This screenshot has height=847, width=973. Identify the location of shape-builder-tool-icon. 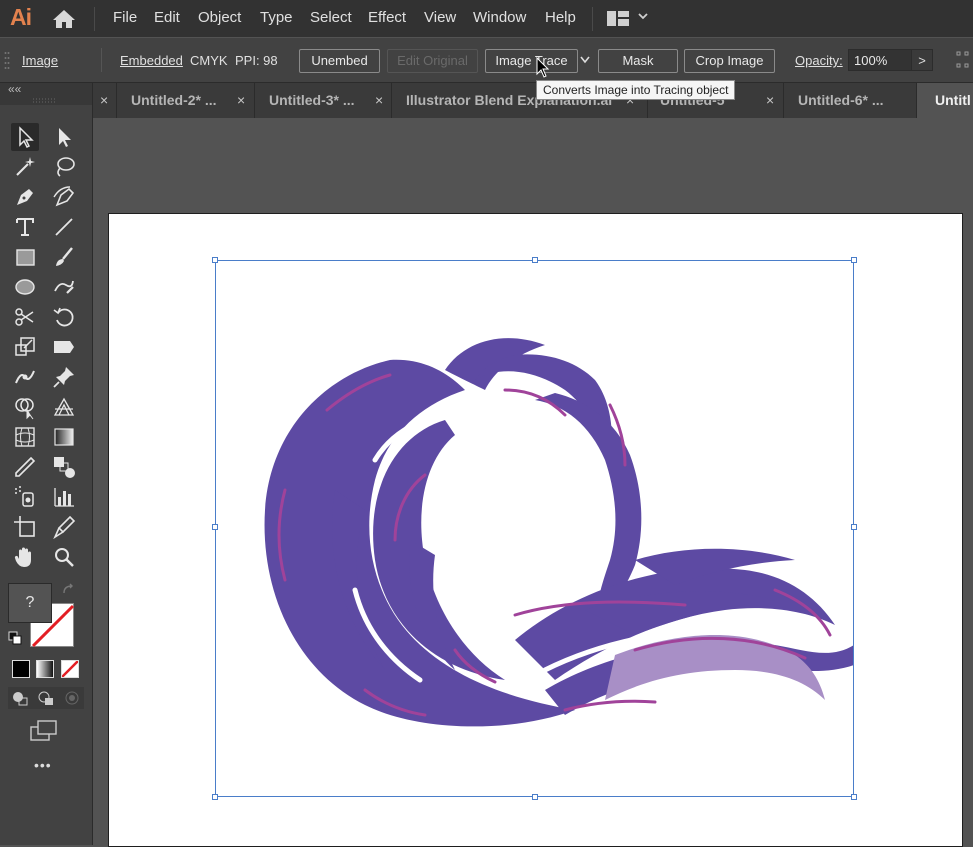
(25, 407).